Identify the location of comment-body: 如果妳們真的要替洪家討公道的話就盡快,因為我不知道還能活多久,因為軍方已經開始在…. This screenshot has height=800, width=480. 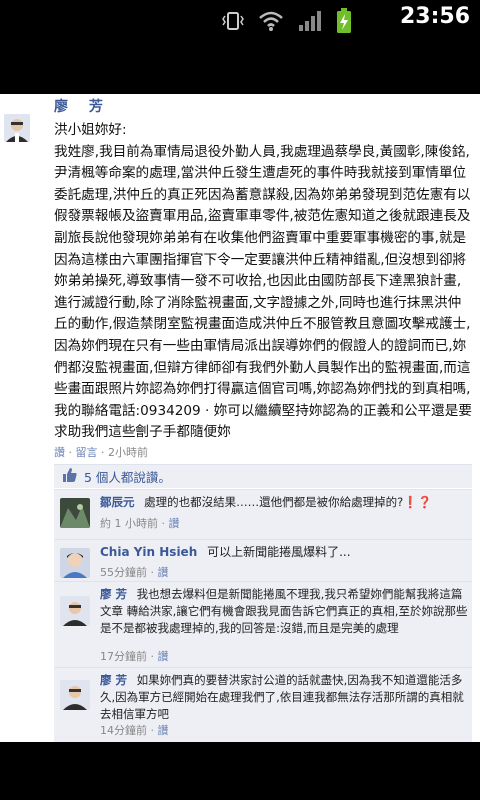
(282, 697).